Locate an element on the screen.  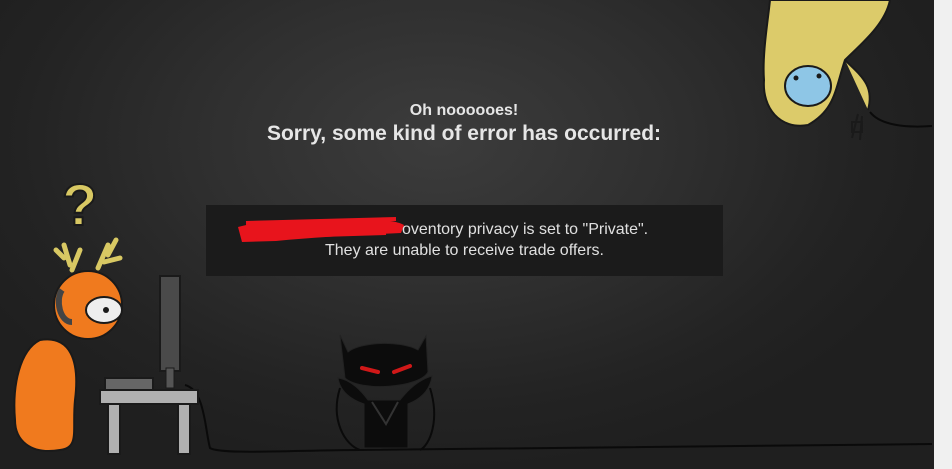
orange-deer-figure is located at coordinates (68, 344).